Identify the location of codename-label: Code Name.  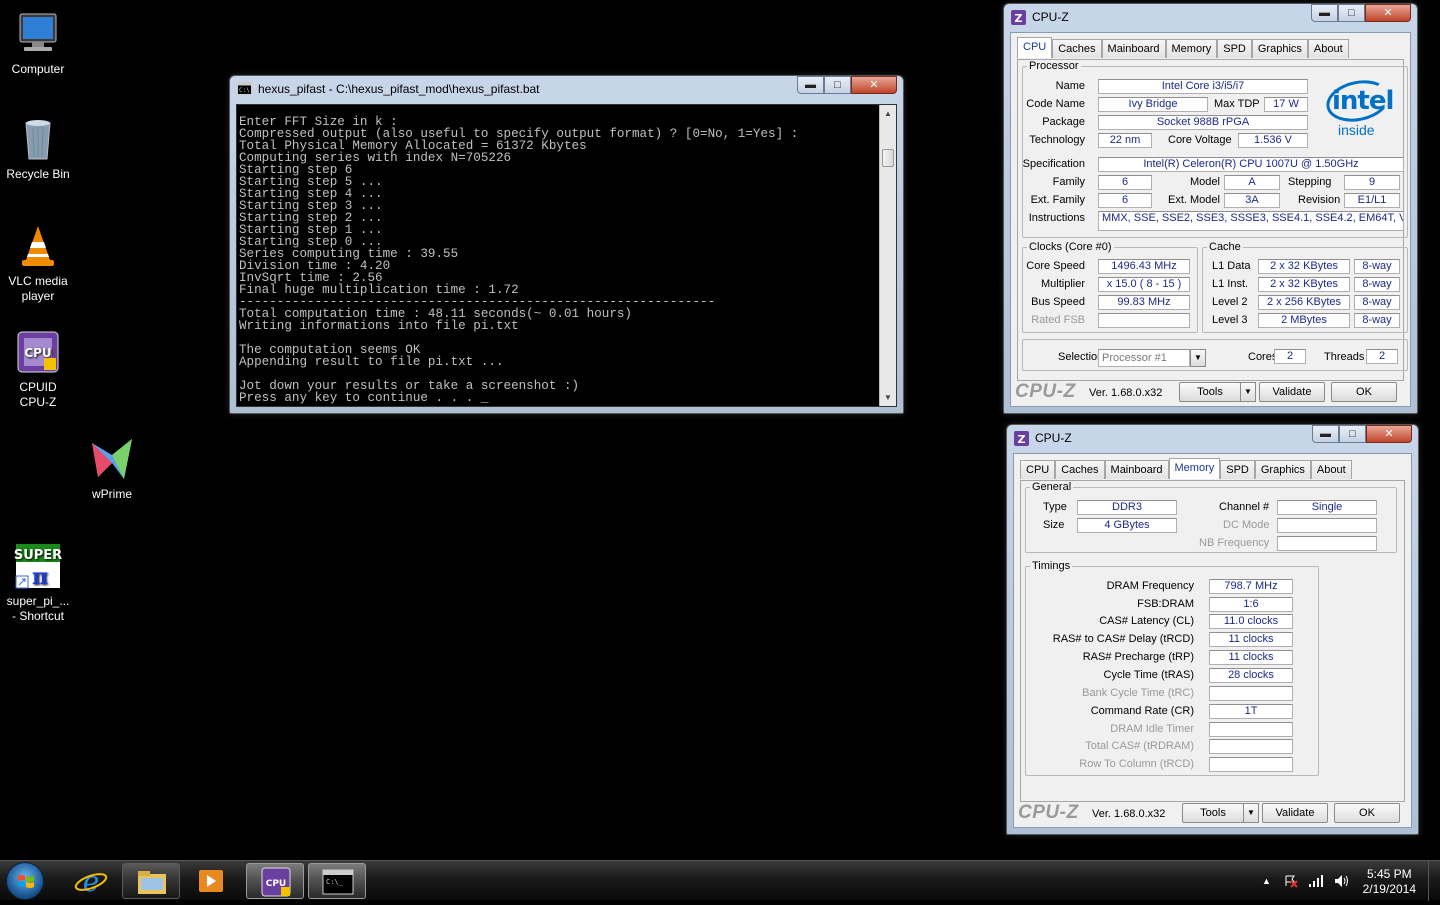
(1055, 104).